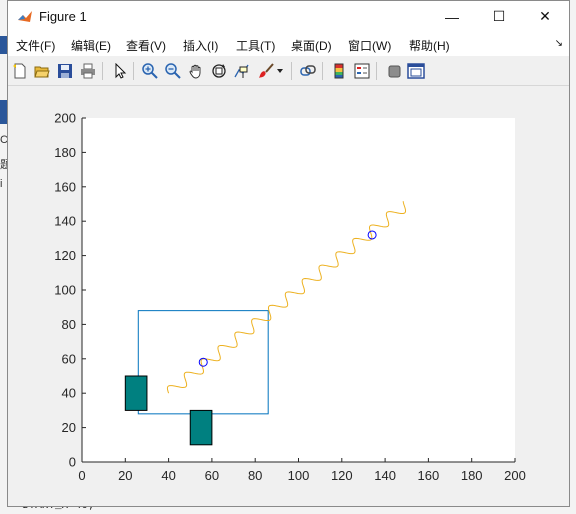 The height and width of the screenshot is (514, 576). Describe the element at coordinates (65, 186) in the screenshot. I see `y-tick-label: 160` at that location.